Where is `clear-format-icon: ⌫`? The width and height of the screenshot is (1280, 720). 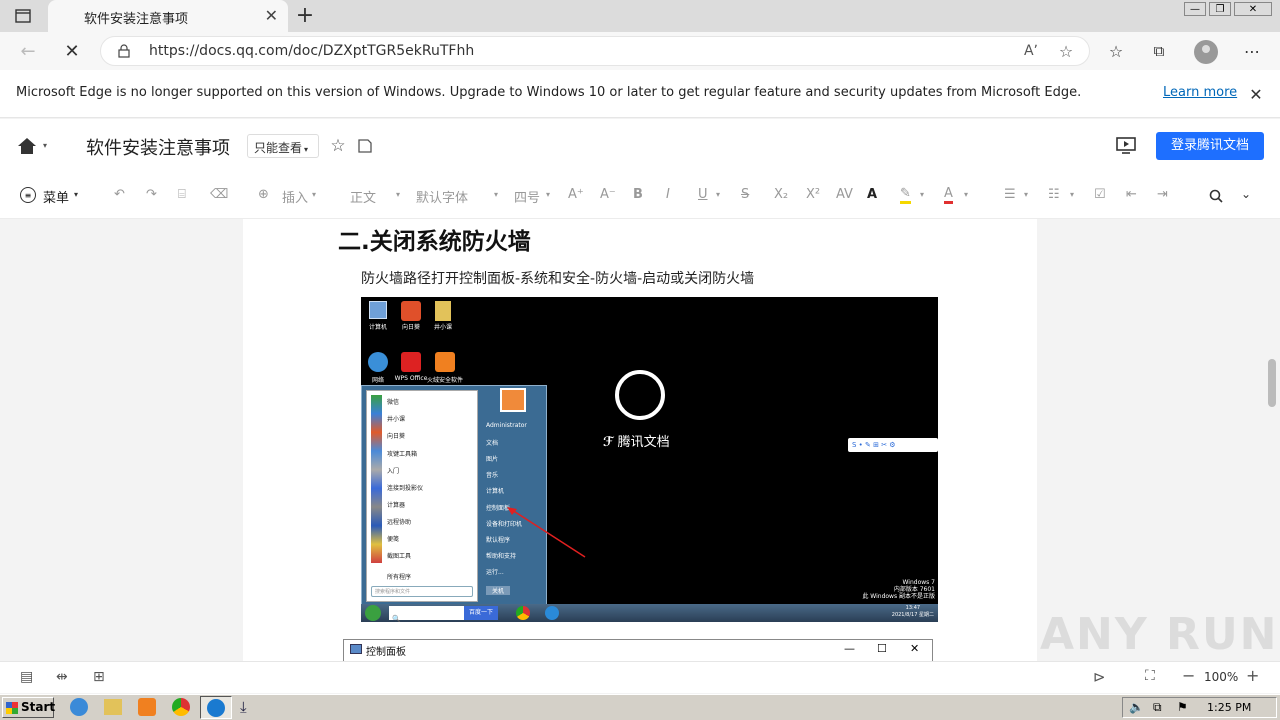
clear-format-icon: ⌫ is located at coordinates (219, 194).